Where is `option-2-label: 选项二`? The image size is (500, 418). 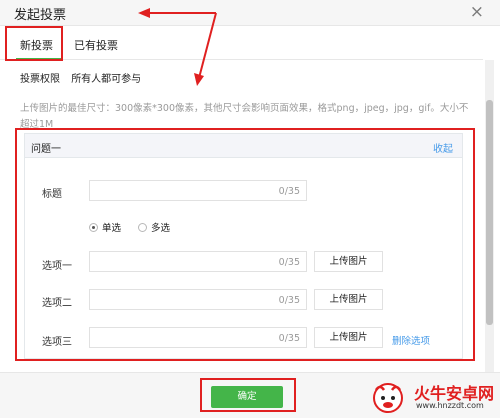 option-2-label: 选项二 is located at coordinates (57, 303).